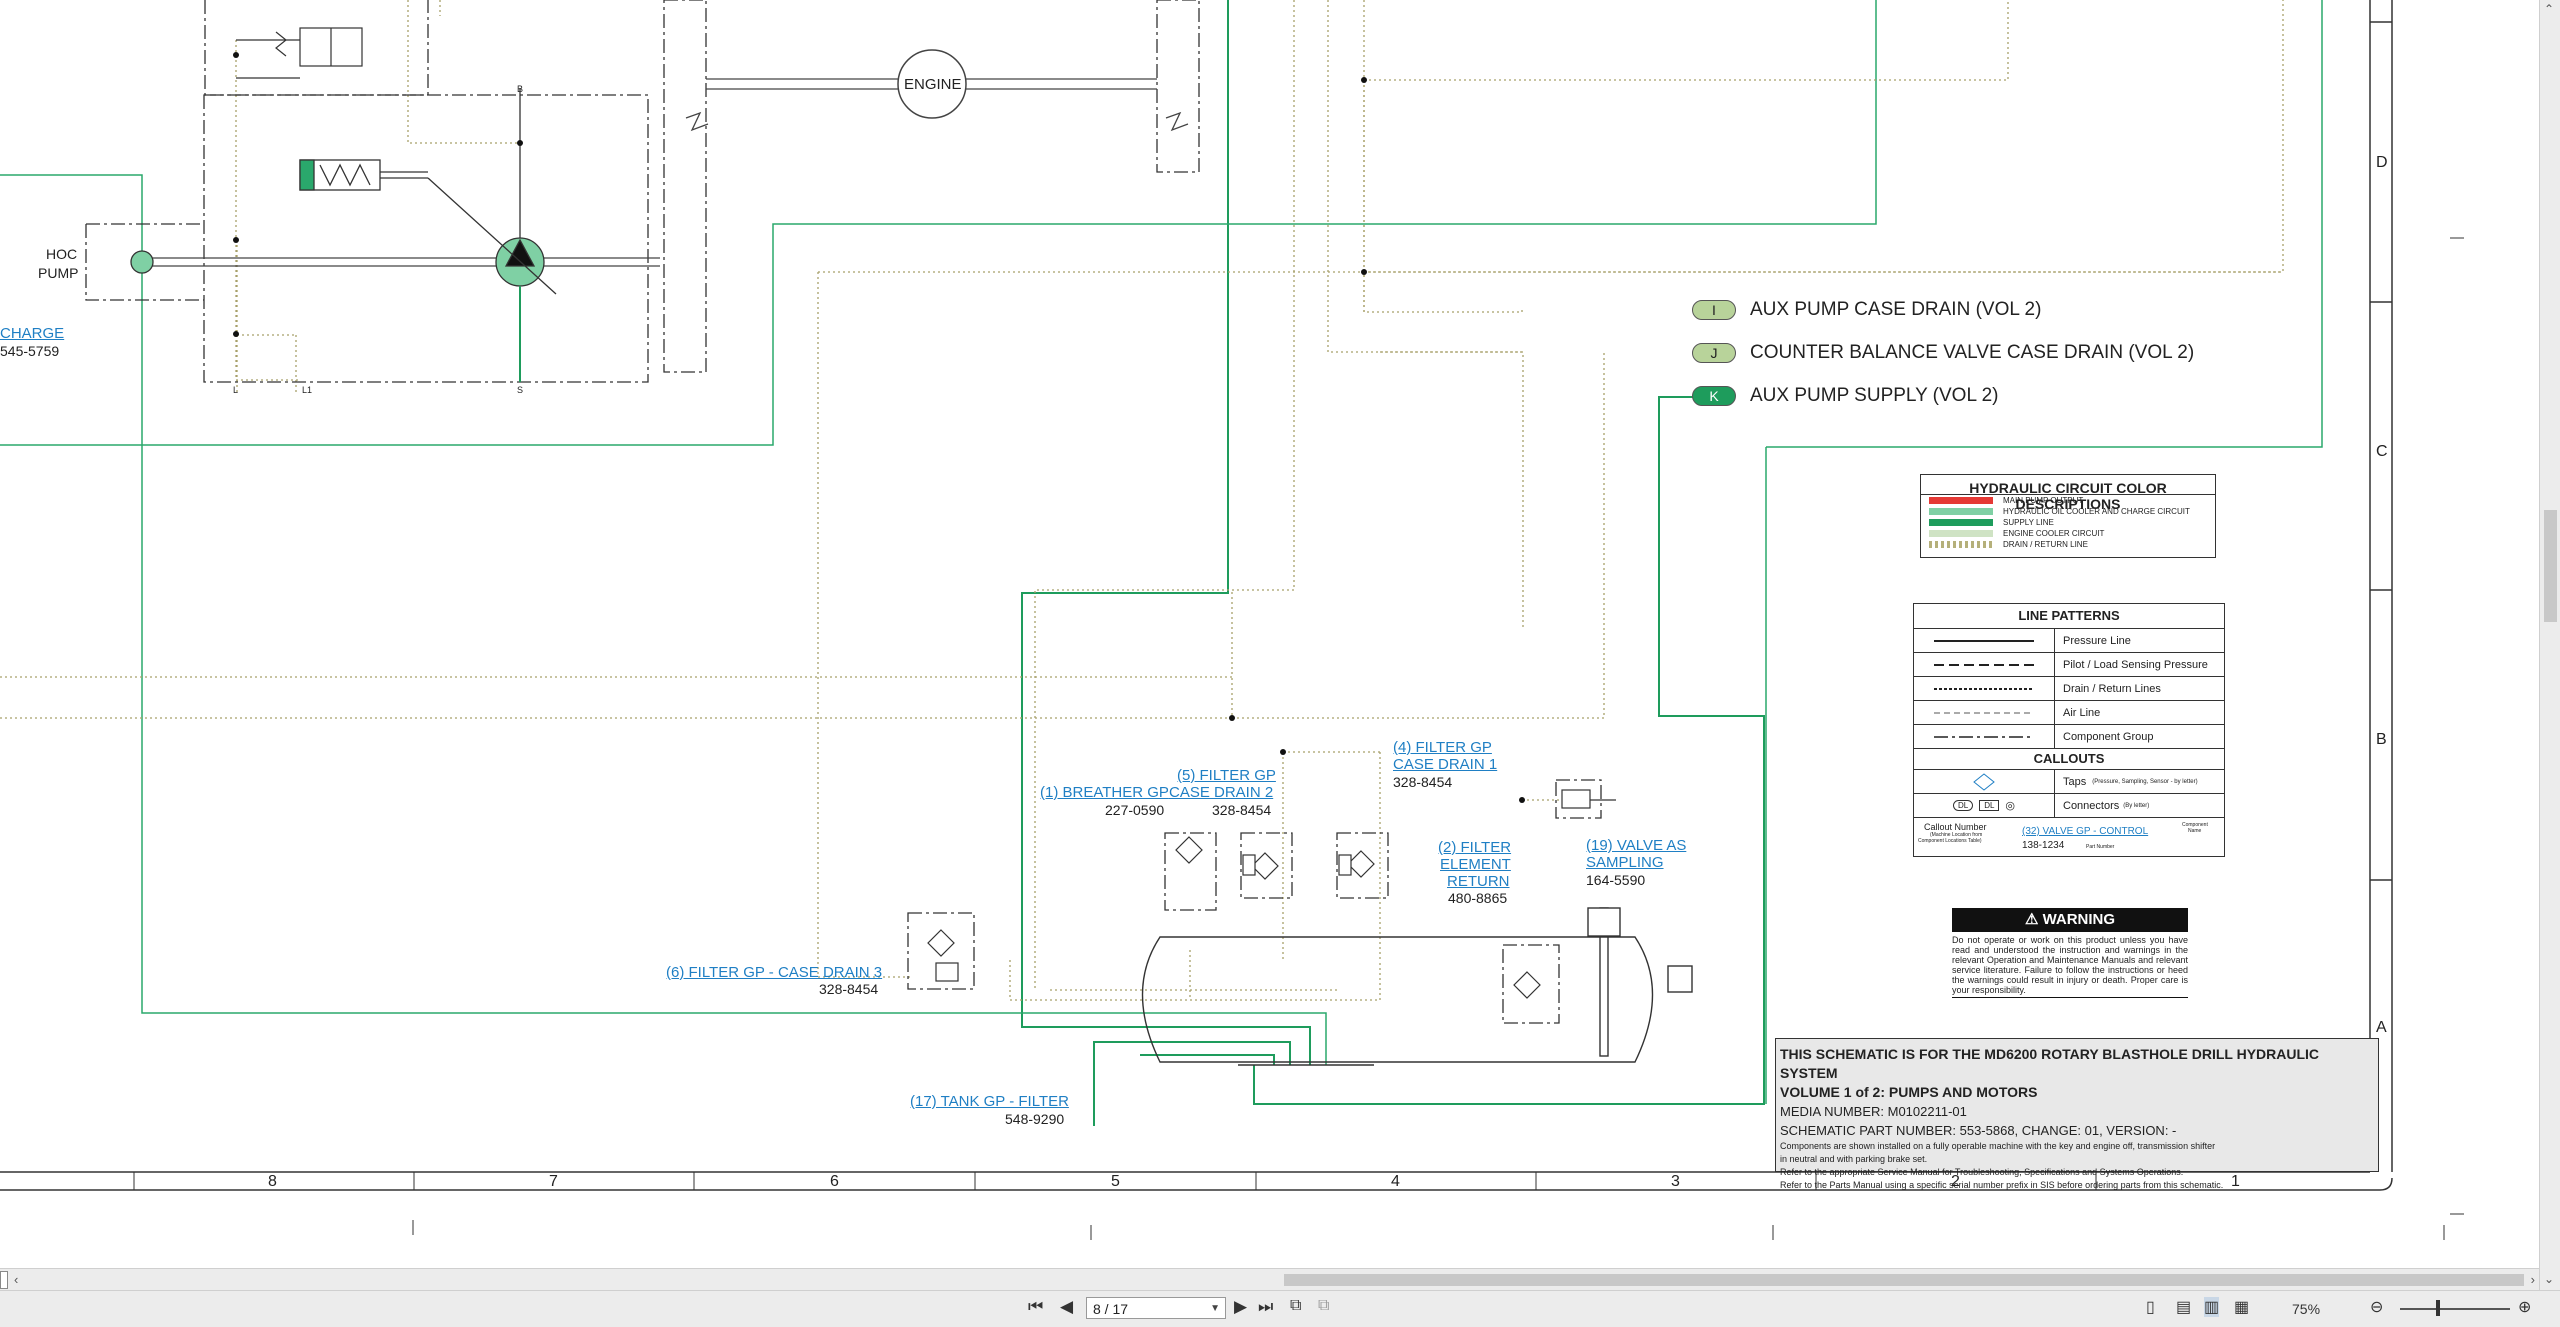 The image size is (2560, 1327). What do you see at coordinates (553, 1181) in the screenshot?
I see `zone-number-7: 7` at bounding box center [553, 1181].